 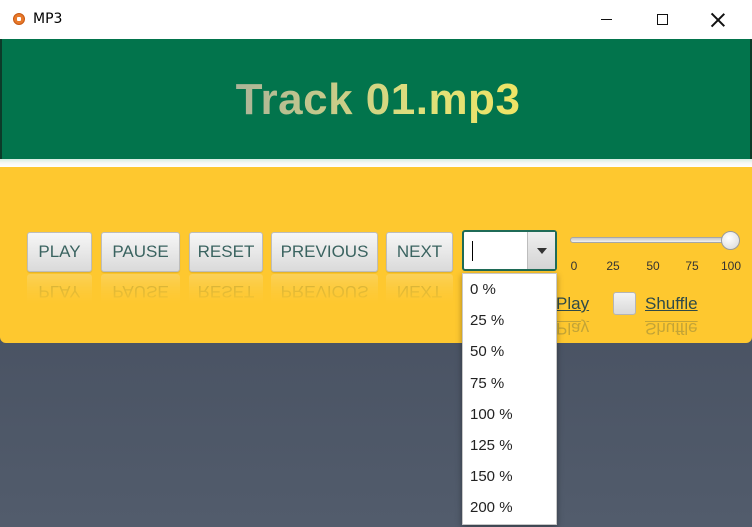 What do you see at coordinates (509, 507) in the screenshot?
I see `dropdown-option-200: 200 %` at bounding box center [509, 507].